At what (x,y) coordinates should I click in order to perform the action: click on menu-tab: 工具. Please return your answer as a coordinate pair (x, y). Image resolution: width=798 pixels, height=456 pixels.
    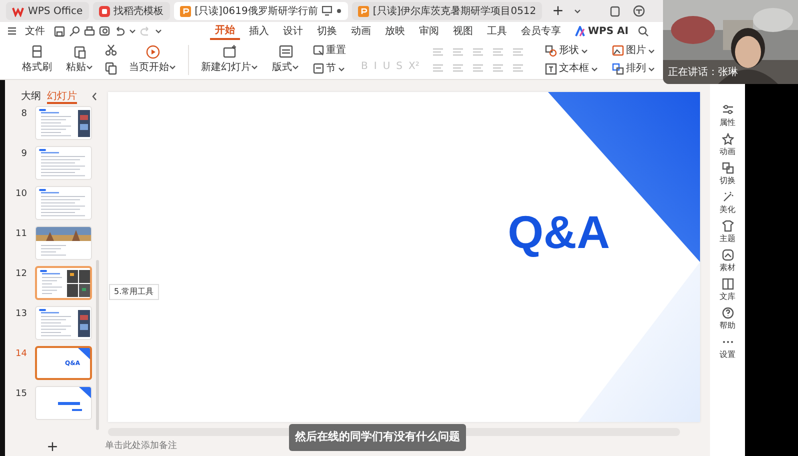
    Looking at the image, I should click on (497, 31).